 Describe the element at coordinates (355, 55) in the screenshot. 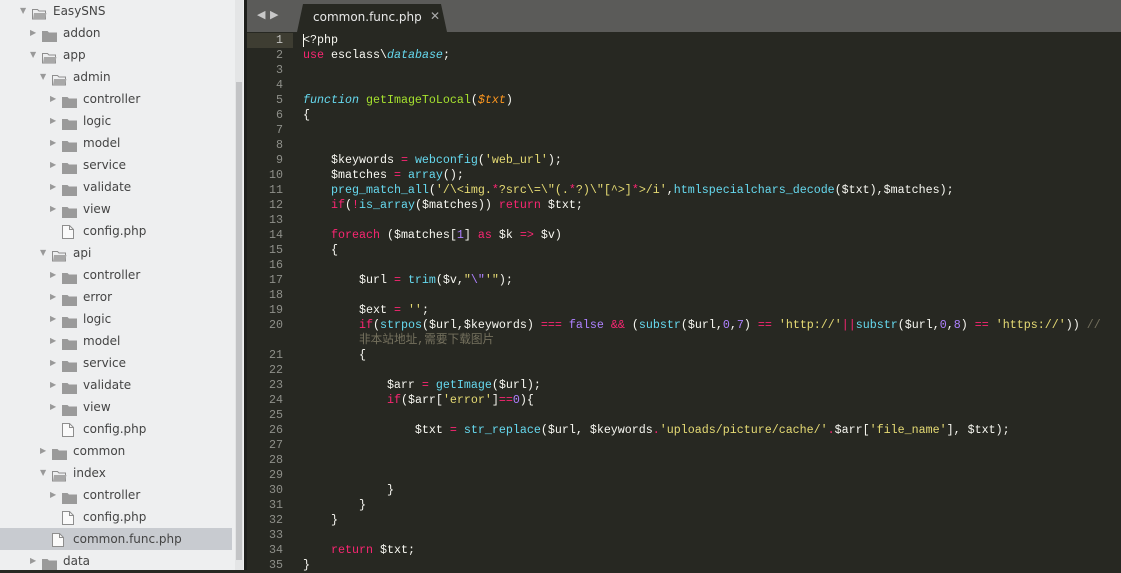

I see `code-token: esclass\` at that location.